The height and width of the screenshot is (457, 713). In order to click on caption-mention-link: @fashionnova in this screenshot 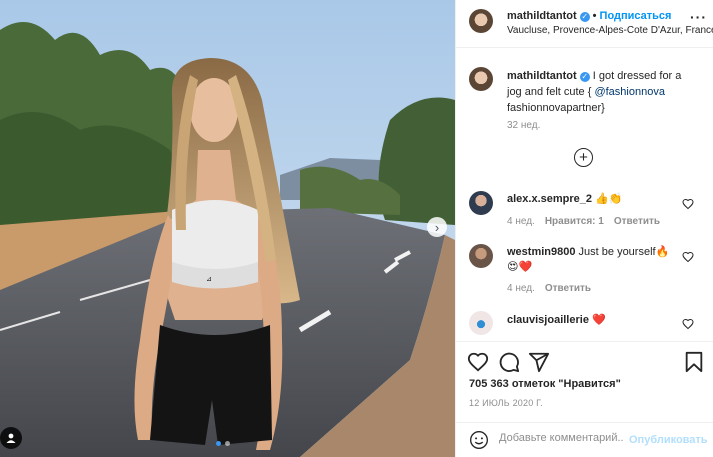, I will do `click(629, 92)`.